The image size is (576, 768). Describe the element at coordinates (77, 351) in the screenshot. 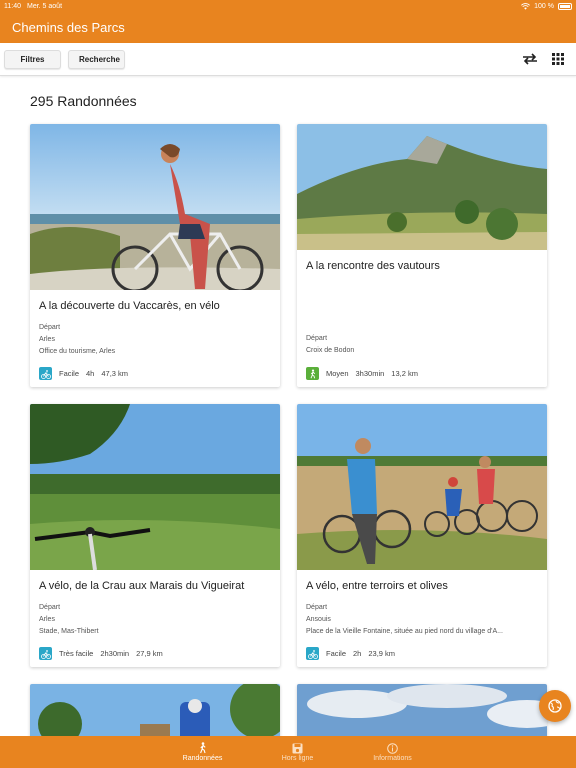

I see `depart-place: Office du tourisme, Arles` at that location.